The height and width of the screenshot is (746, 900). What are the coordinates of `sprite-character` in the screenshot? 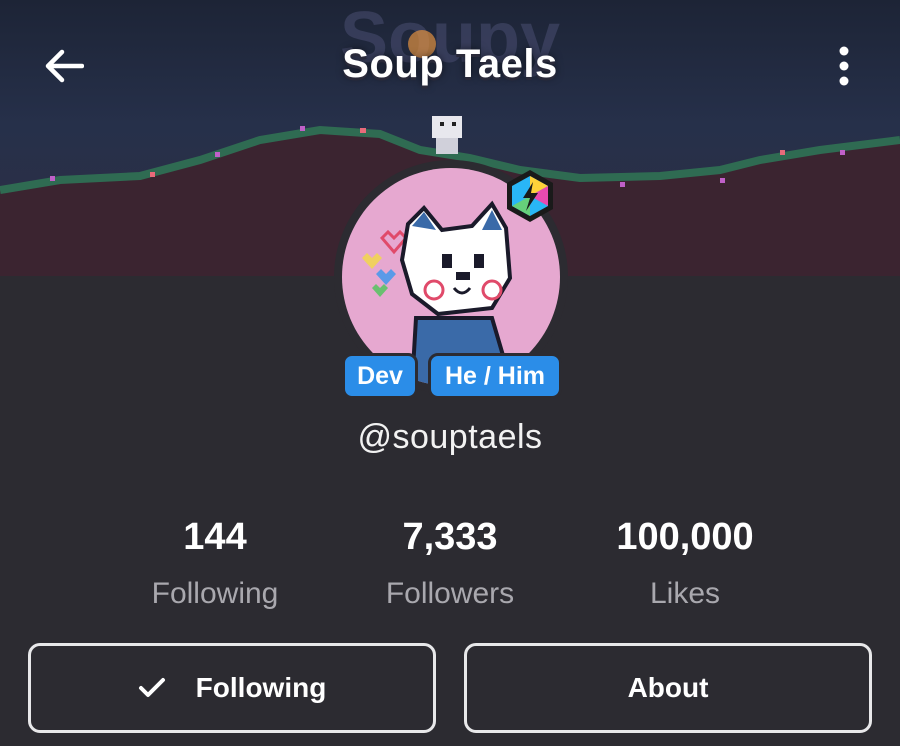 It's located at (447, 135).